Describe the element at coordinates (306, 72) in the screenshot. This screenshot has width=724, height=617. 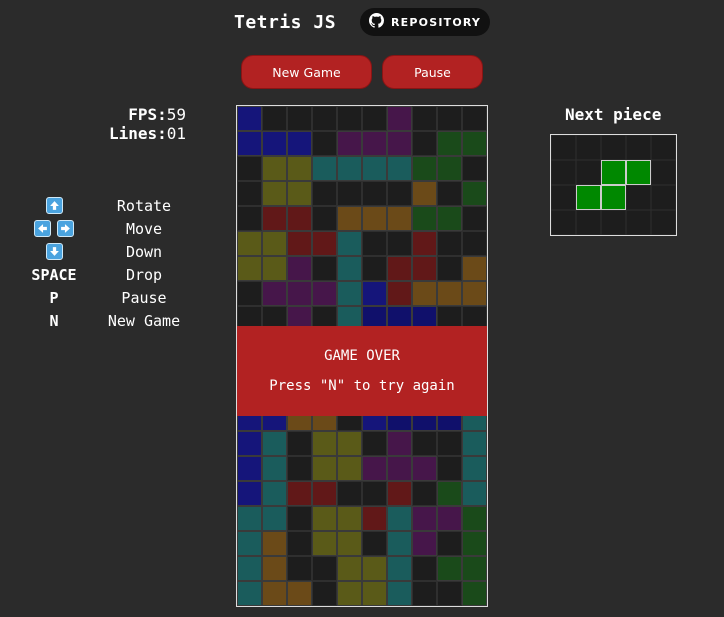
I see `new-game-button: New Game` at that location.